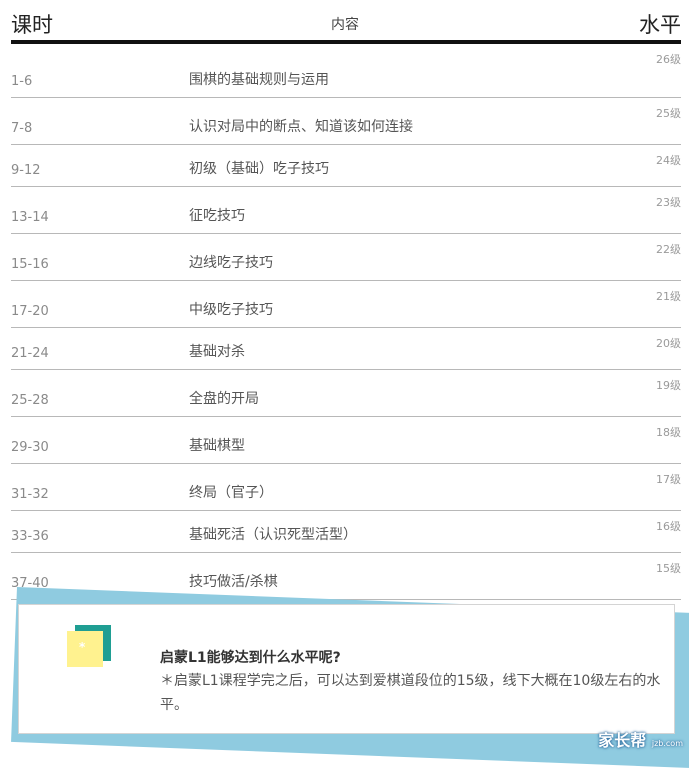 Image resolution: width=689 pixels, height=768 pixels. What do you see at coordinates (668, 432) in the screenshot?
I see `level-cell: 18级` at bounding box center [668, 432].